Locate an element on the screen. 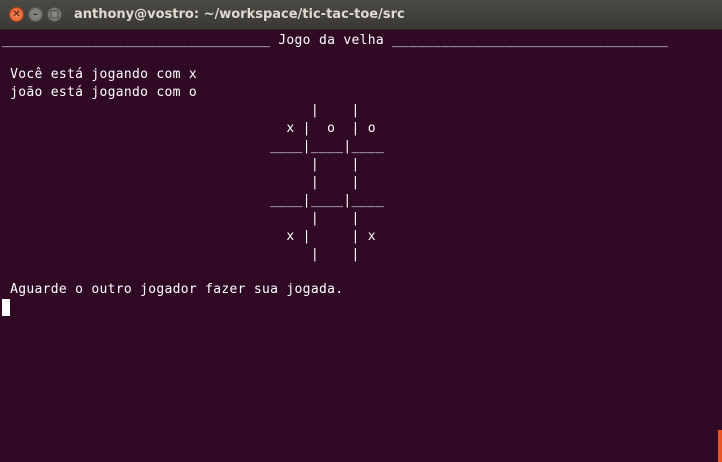 The image size is (722, 462). scrollbar-indicator is located at coordinates (720, 446).